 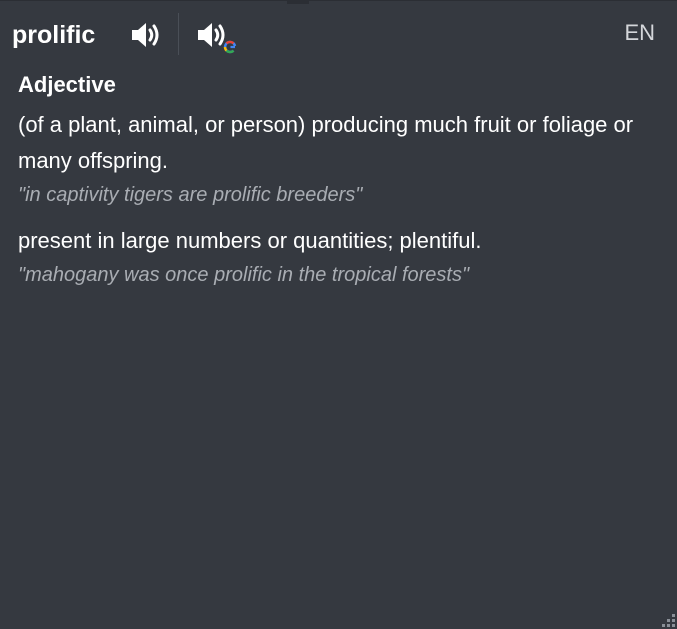 What do you see at coordinates (668, 620) in the screenshot?
I see `resize-grip-icon` at bounding box center [668, 620].